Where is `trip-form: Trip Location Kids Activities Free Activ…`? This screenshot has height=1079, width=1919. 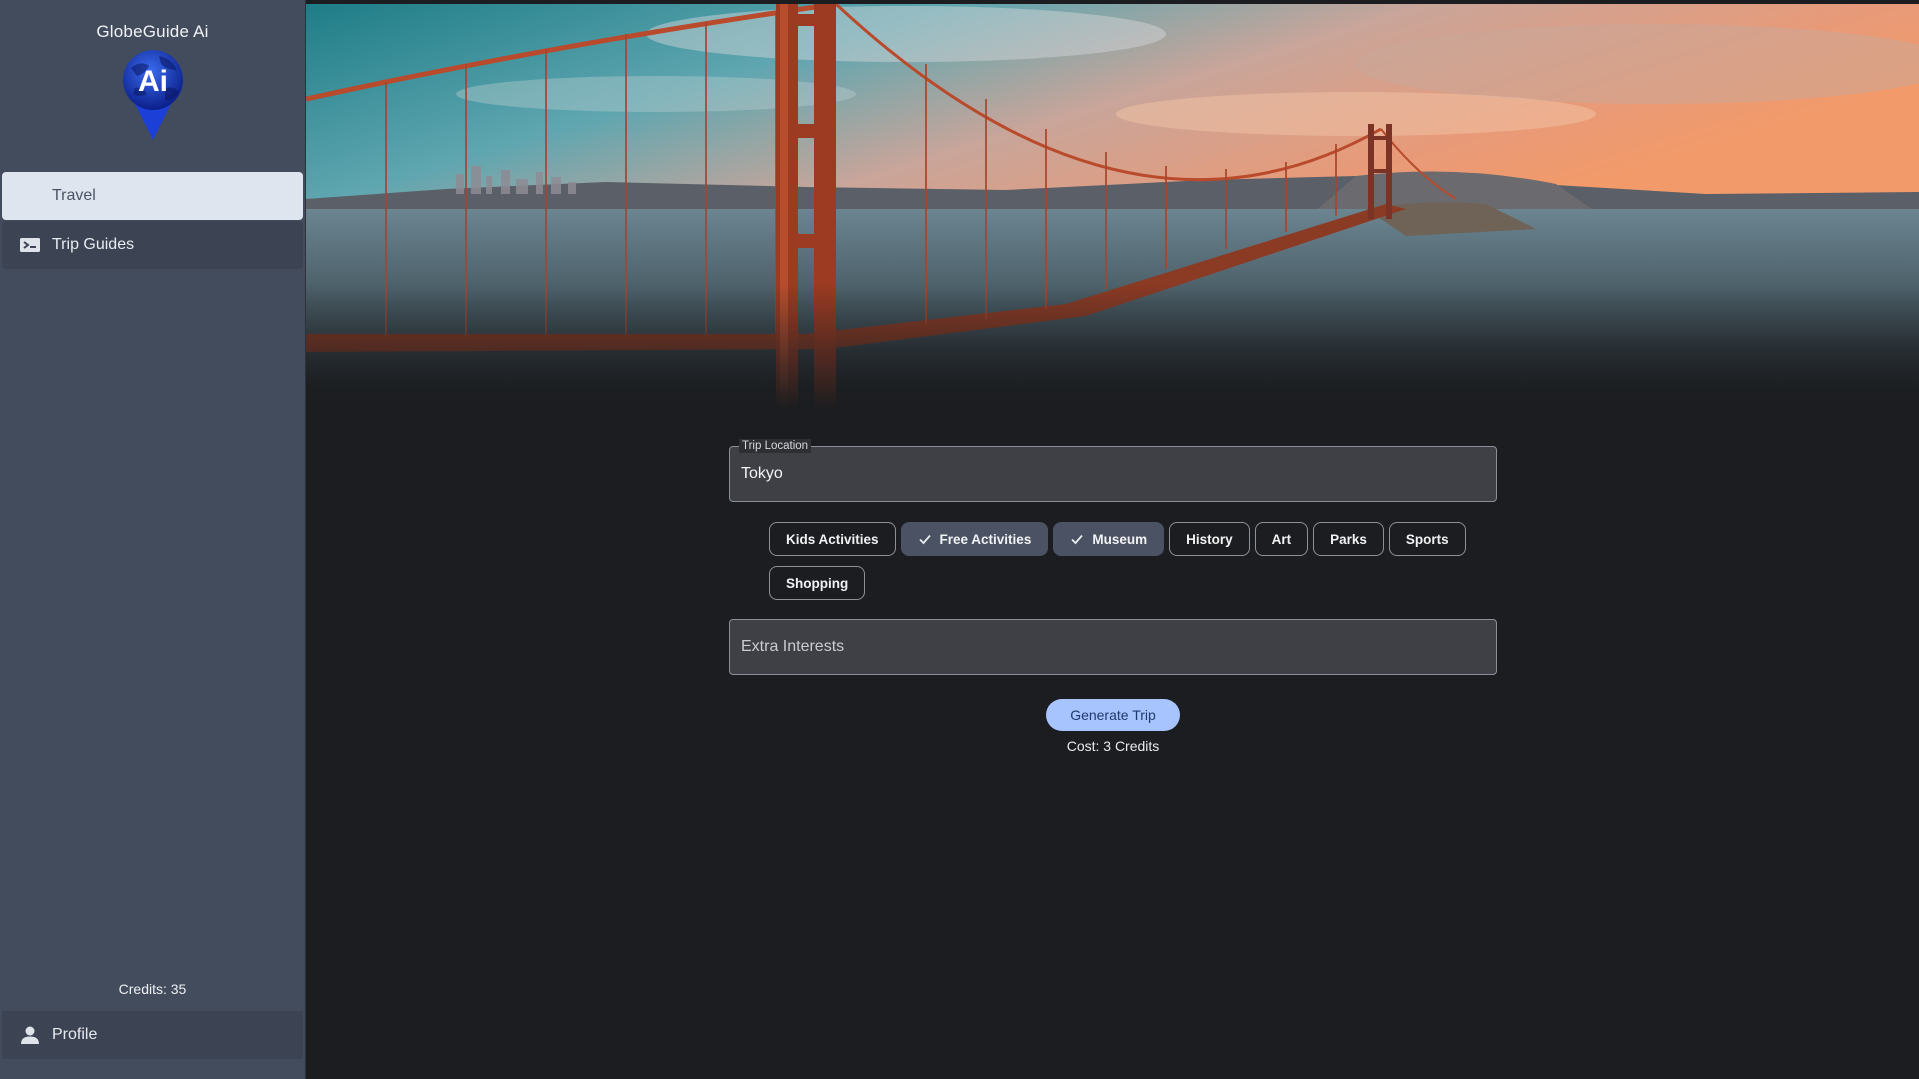
trip-form: Trip Location Kids Activities Free Activ… is located at coordinates (1113, 596).